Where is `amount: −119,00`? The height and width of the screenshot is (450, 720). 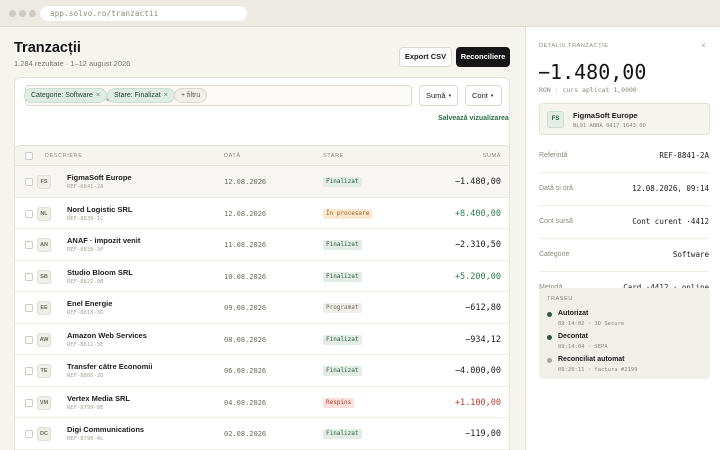
amount: −119,00 is located at coordinates (483, 434).